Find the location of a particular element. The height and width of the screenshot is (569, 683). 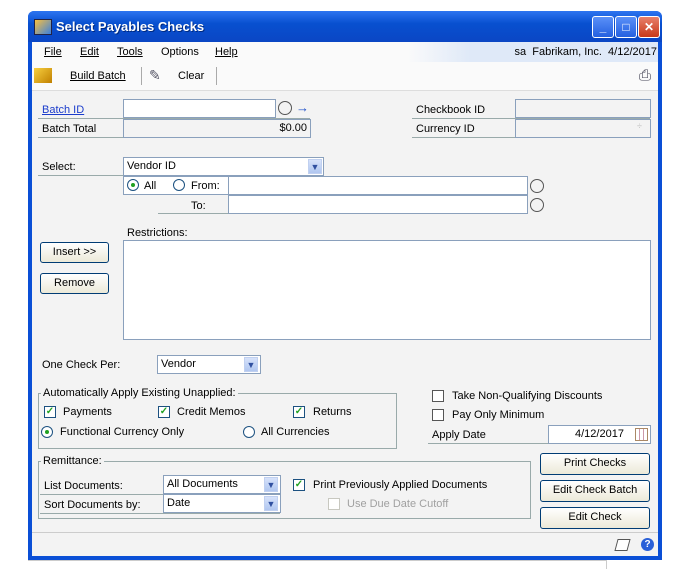

select-label: Select: is located at coordinates (59, 167).